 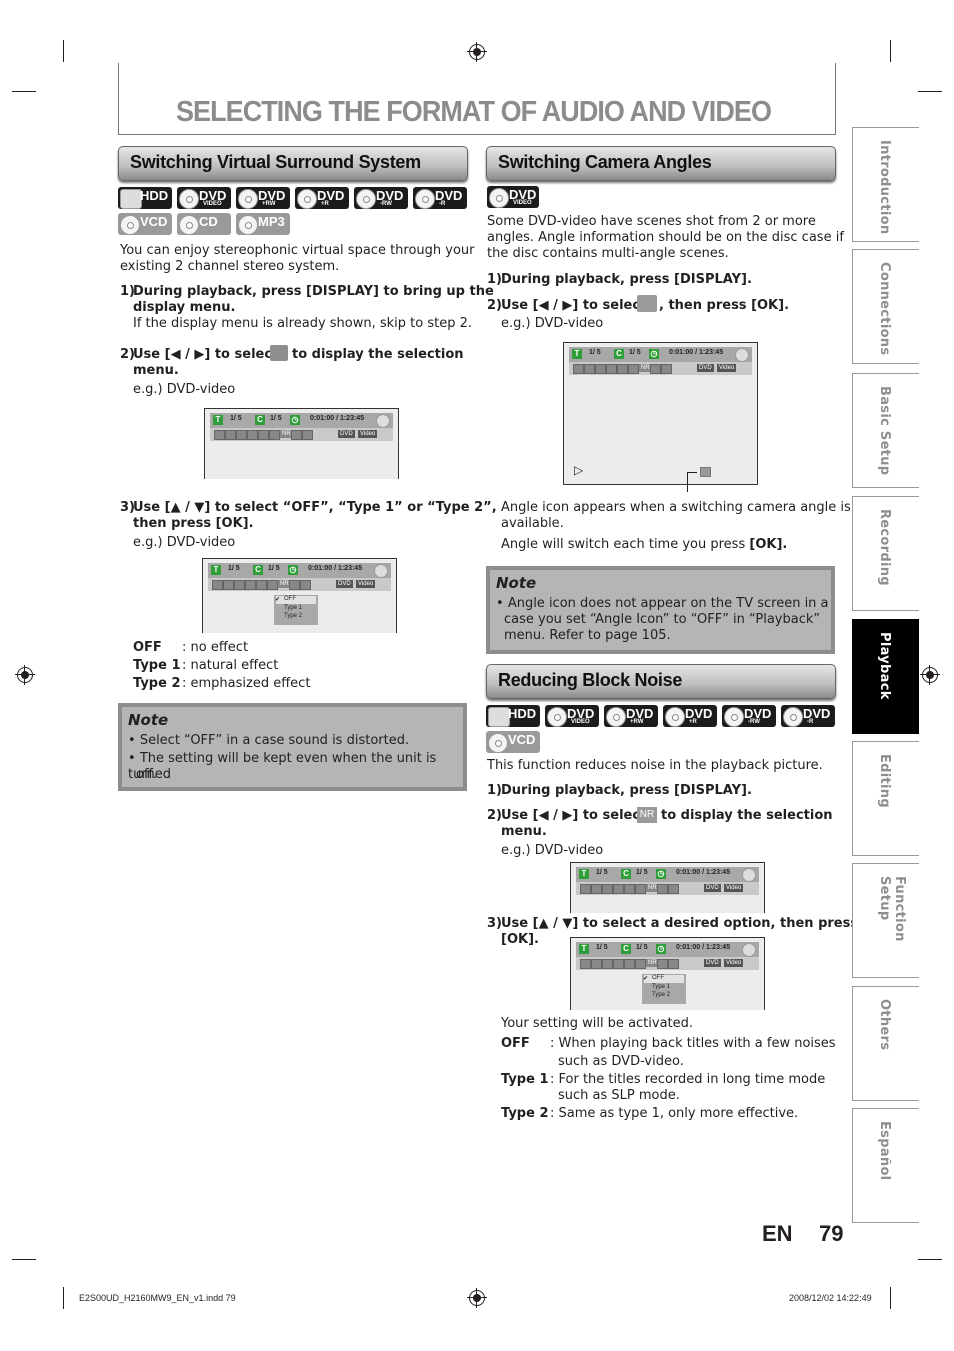 What do you see at coordinates (157, 683) in the screenshot?
I see `option-key: Type 2` at bounding box center [157, 683].